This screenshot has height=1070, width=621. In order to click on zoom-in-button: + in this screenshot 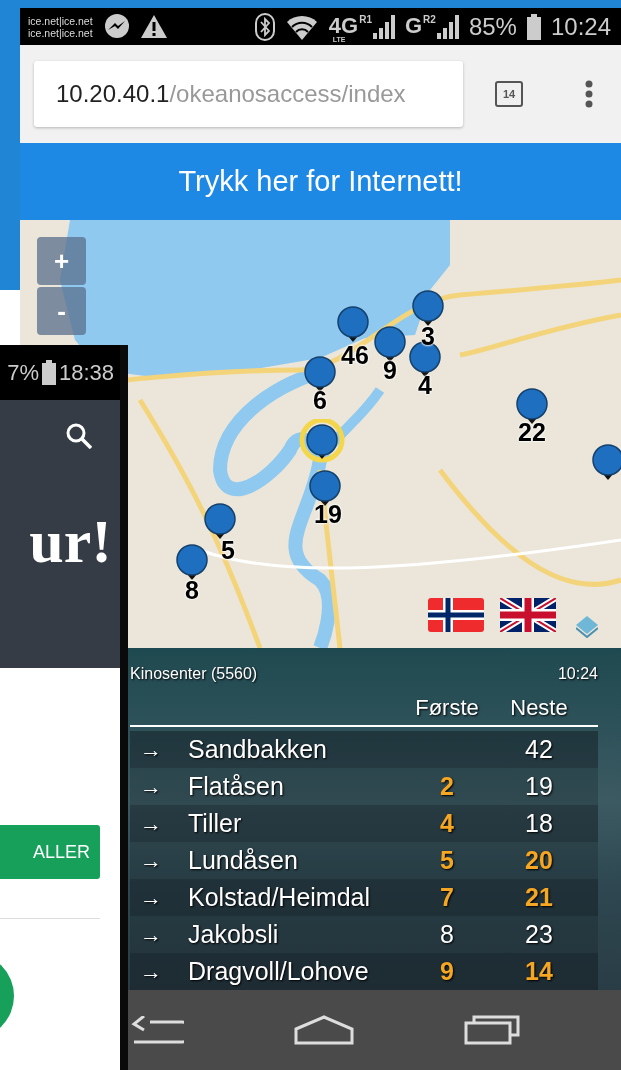, I will do `click(61, 261)`.